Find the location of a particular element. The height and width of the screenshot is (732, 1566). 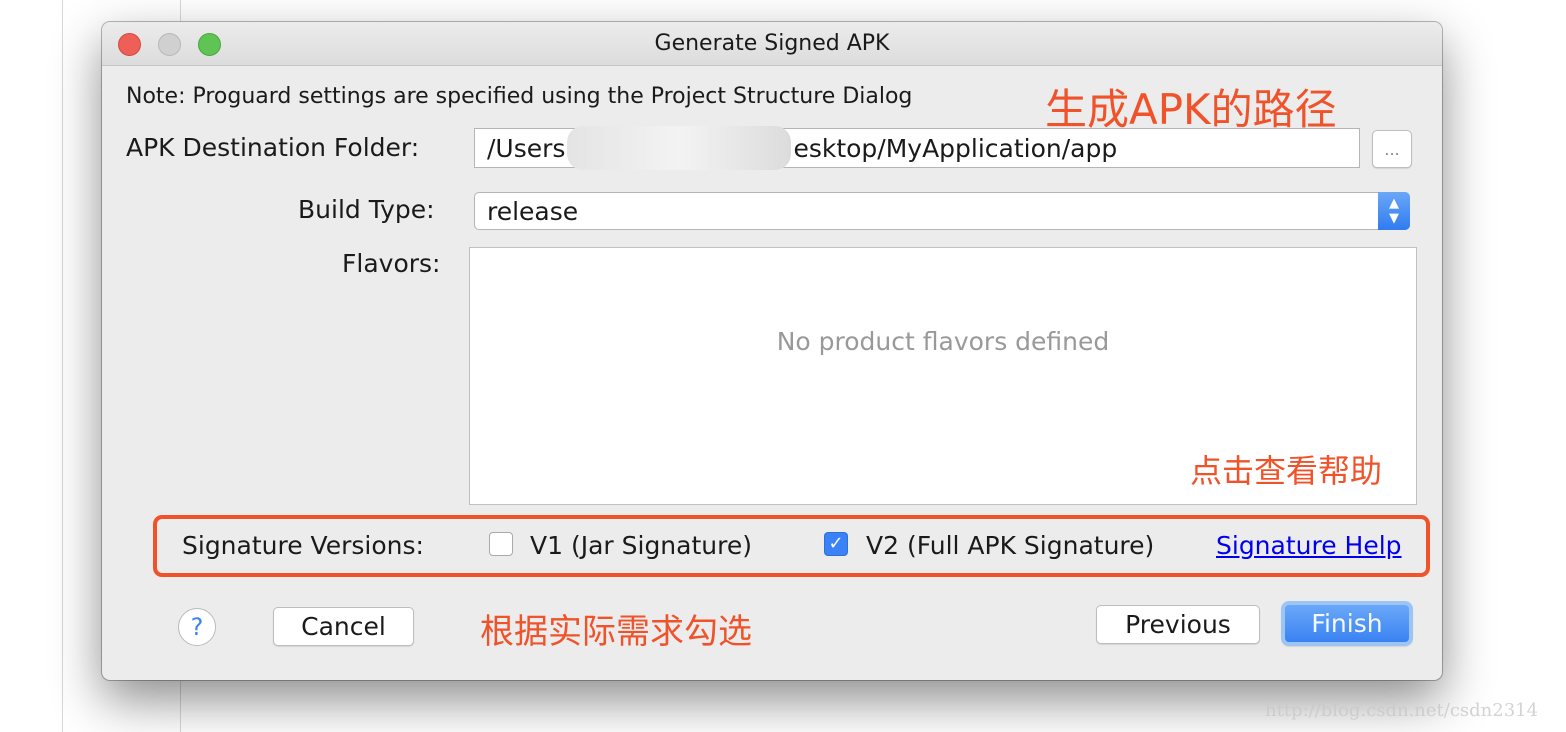

title-bar: Generate Signed APK is located at coordinates (772, 44).